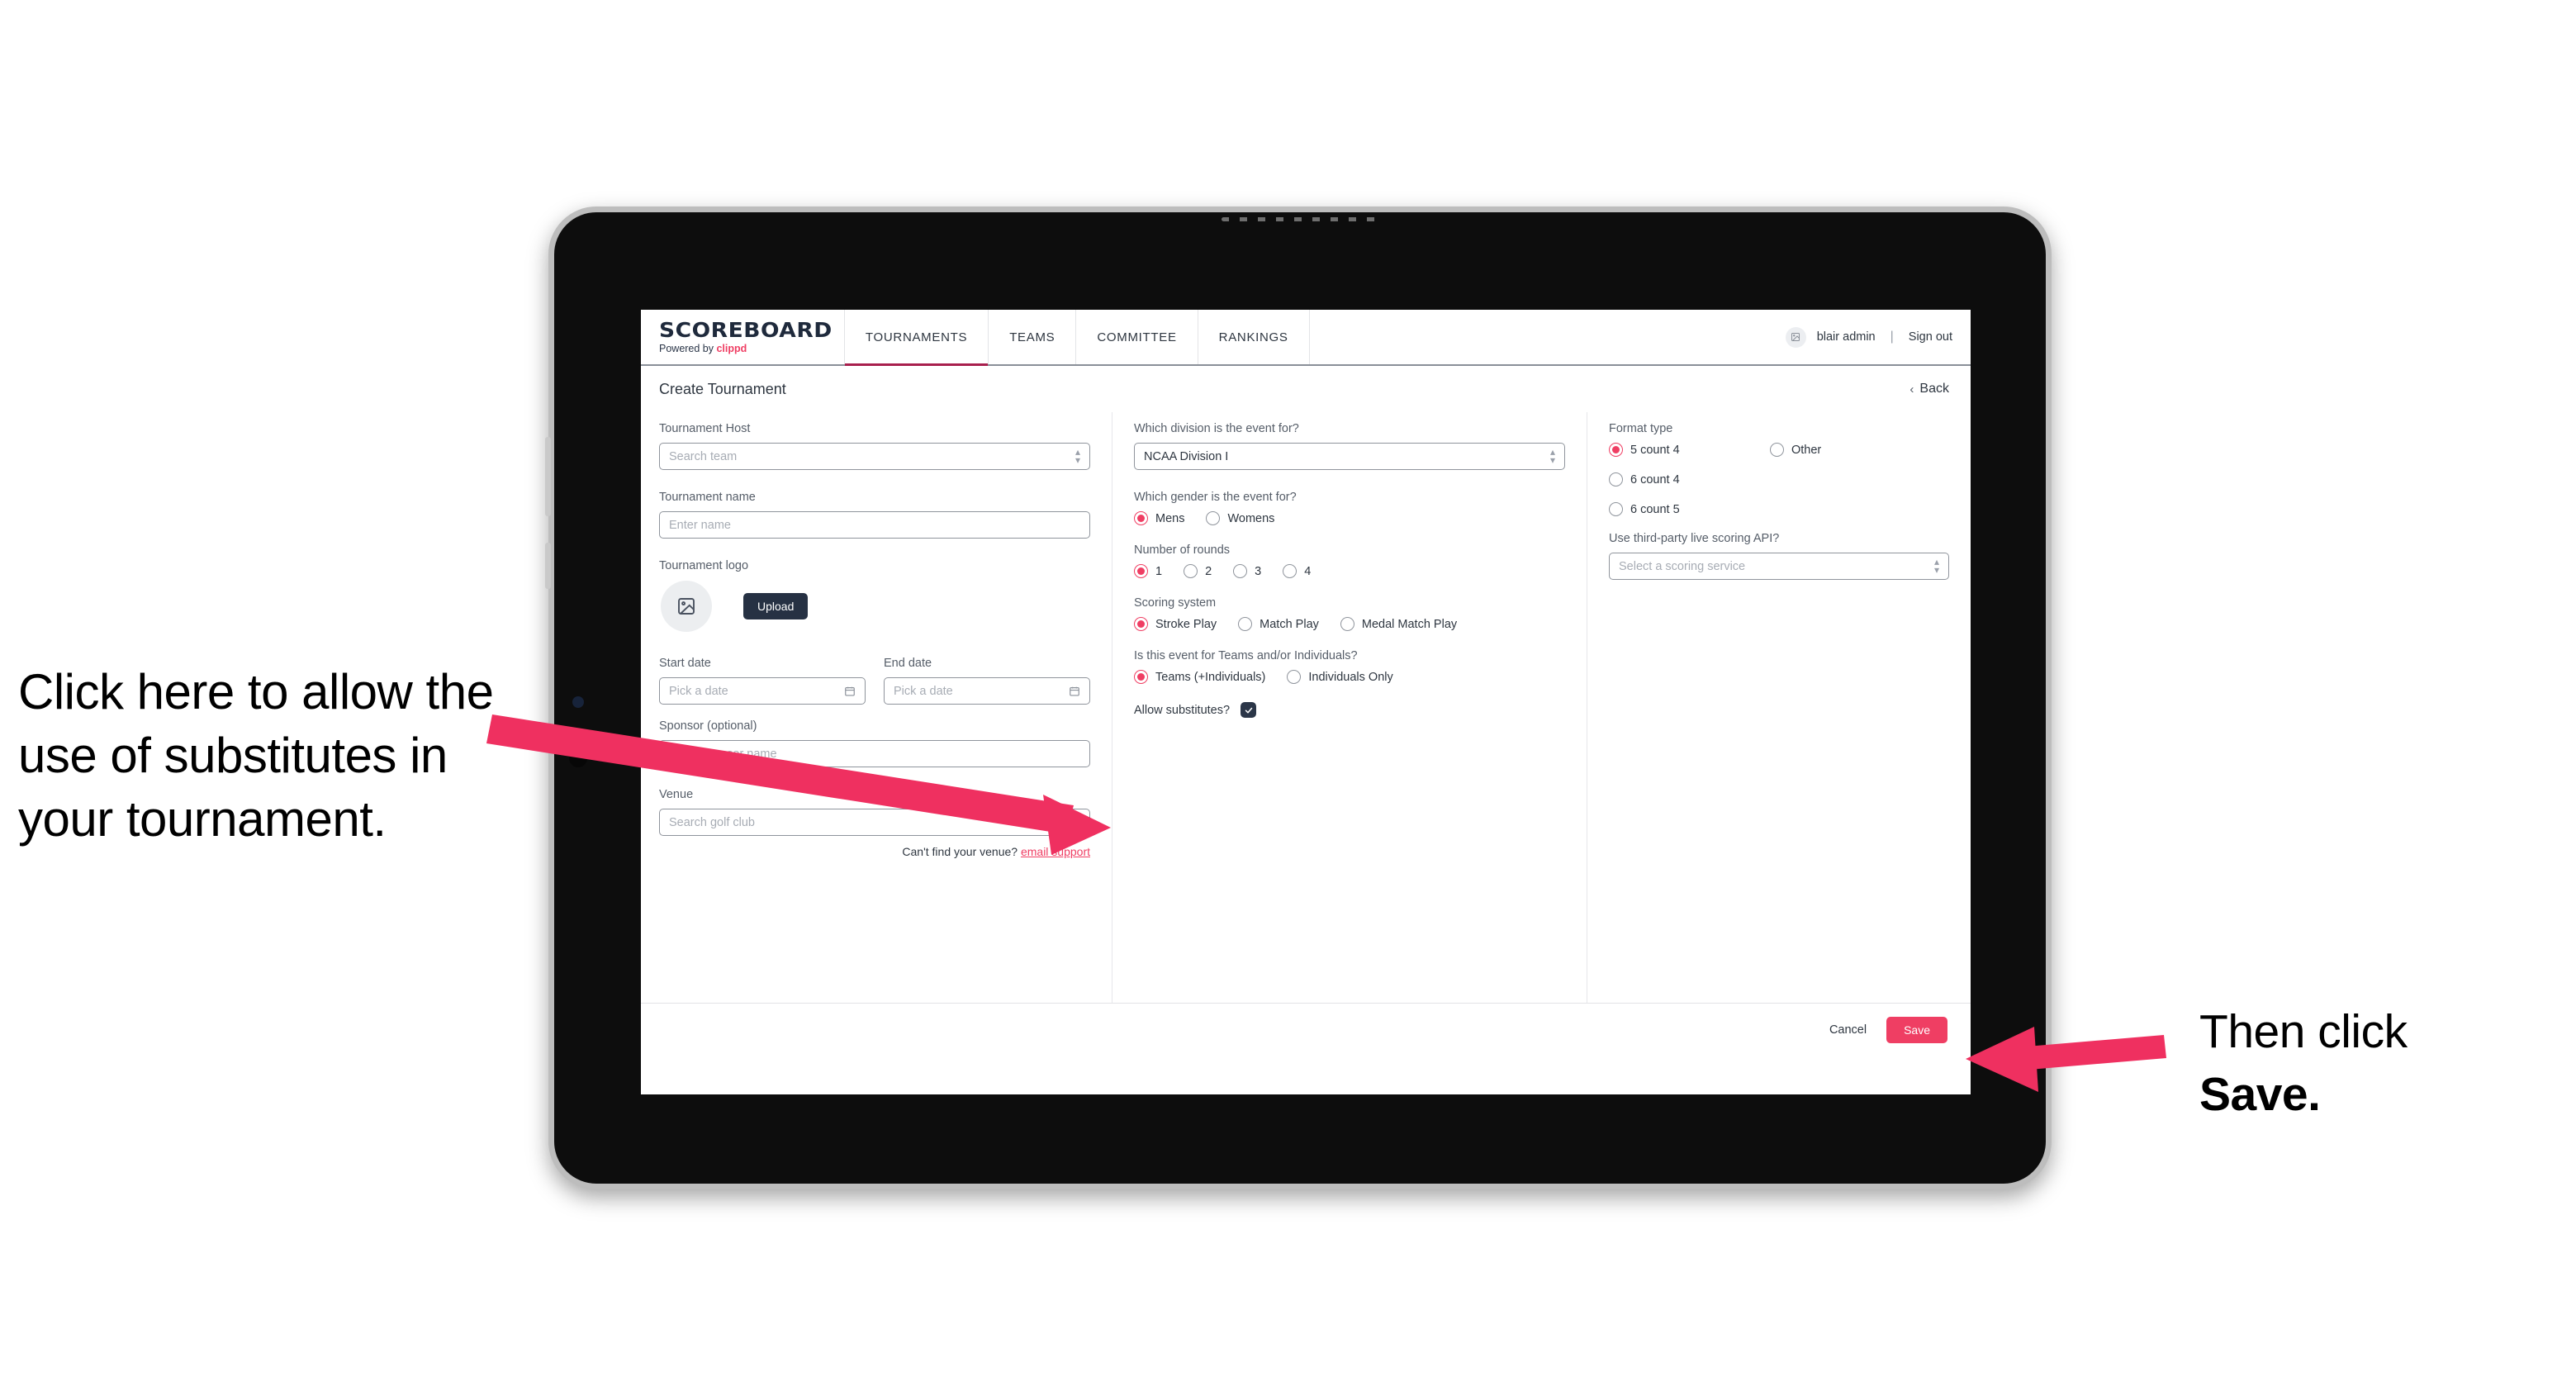 The width and height of the screenshot is (2576, 1386). What do you see at coordinates (2372, 1064) in the screenshot?
I see `annotation-right: Then click Save.` at bounding box center [2372, 1064].